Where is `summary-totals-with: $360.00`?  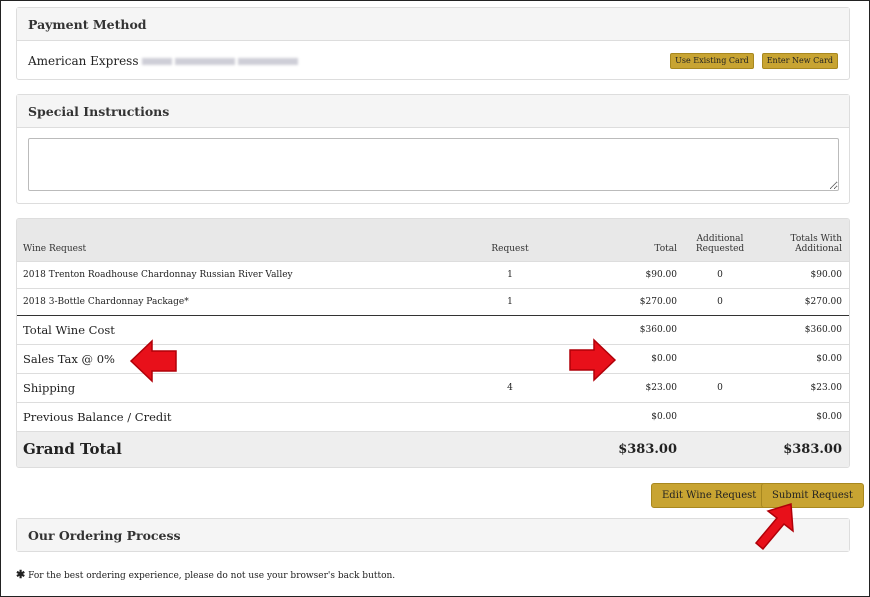
summary-totals-with: $360.00 is located at coordinates (802, 329).